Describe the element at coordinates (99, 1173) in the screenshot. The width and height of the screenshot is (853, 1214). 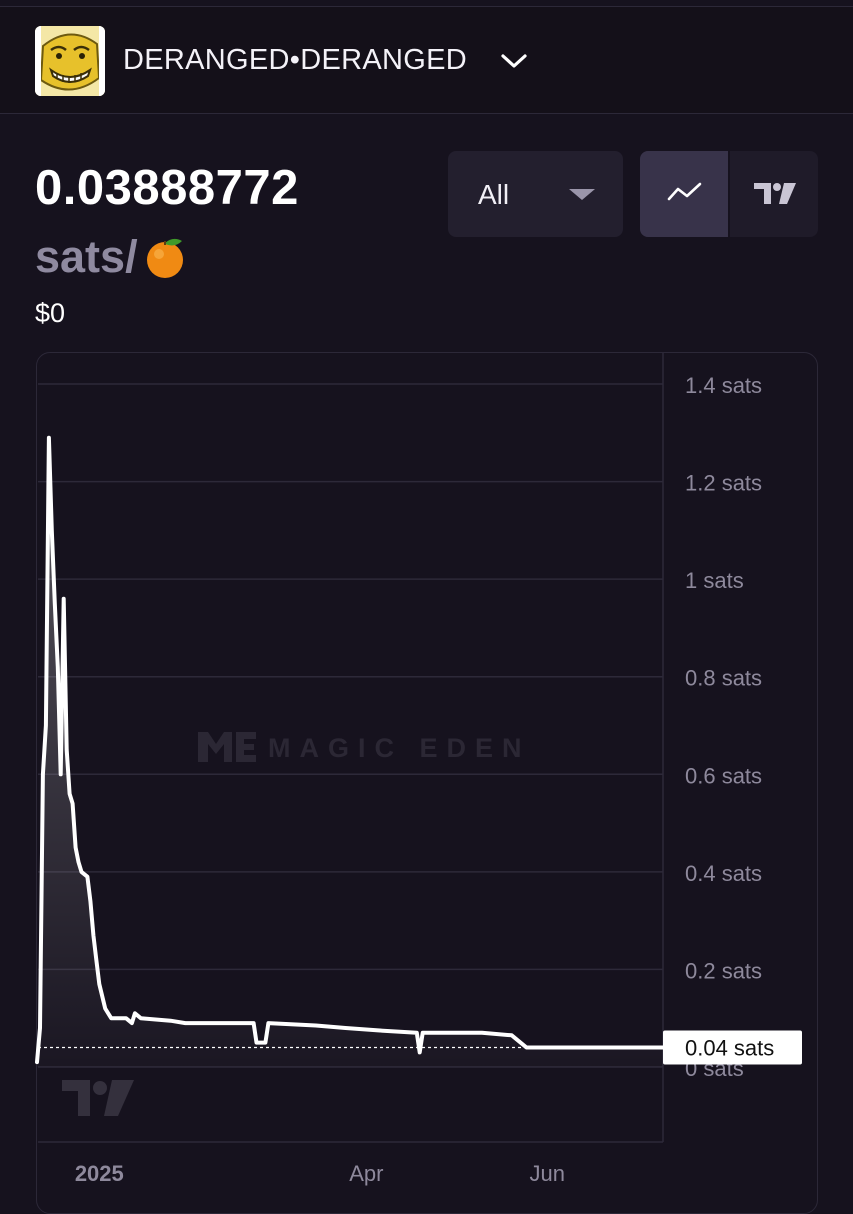
I see `x-tick-label: 2025` at that location.